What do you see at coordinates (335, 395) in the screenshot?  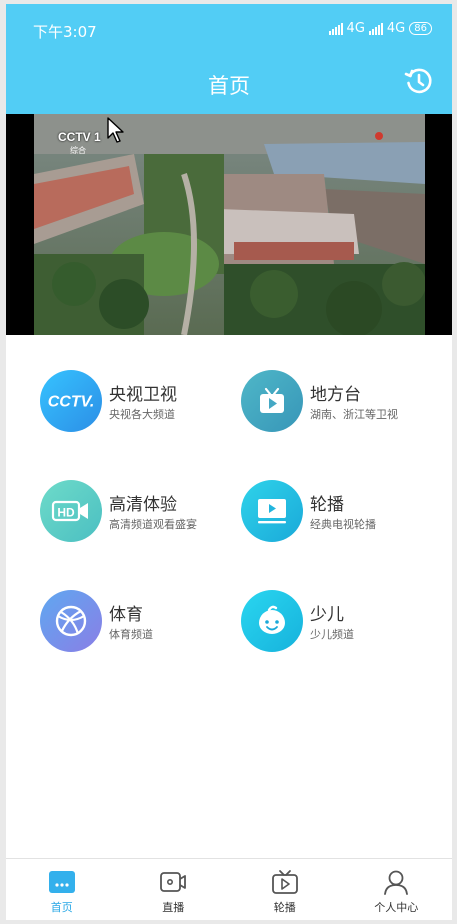 I see `category-name: 地方台` at bounding box center [335, 395].